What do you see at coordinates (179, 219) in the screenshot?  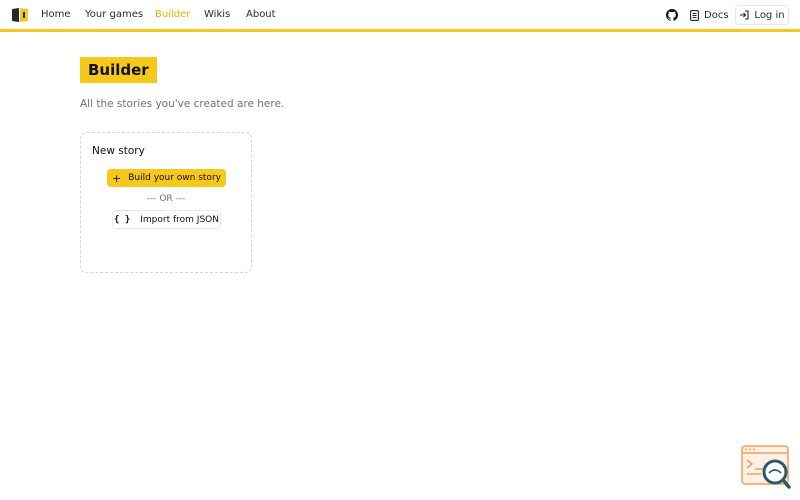 I see `import-button-label: Import from JSON` at bounding box center [179, 219].